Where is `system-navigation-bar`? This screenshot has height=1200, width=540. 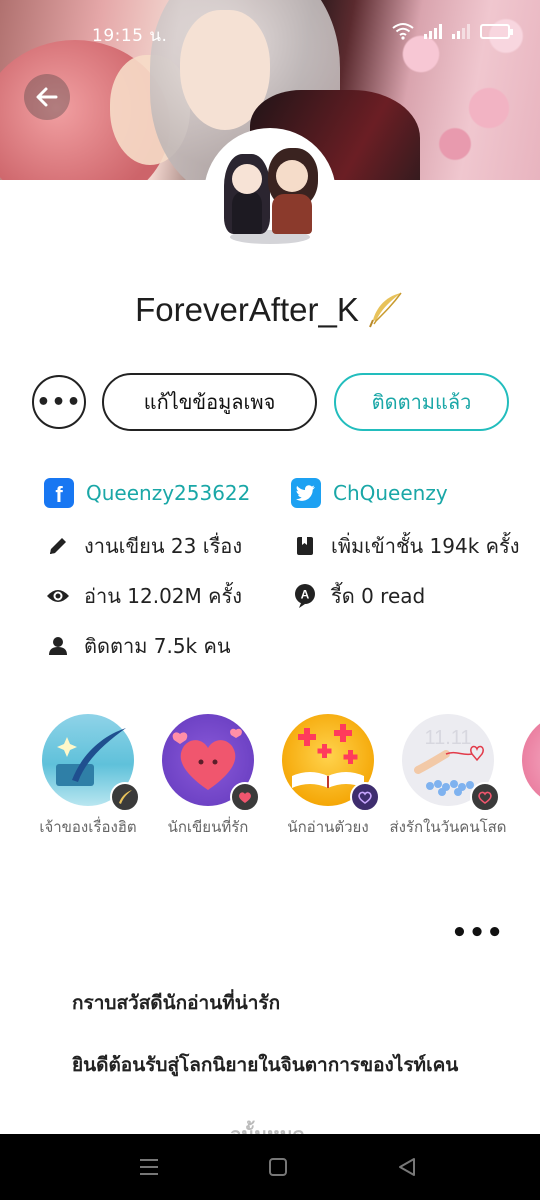
system-navigation-bar is located at coordinates (270, 1167).